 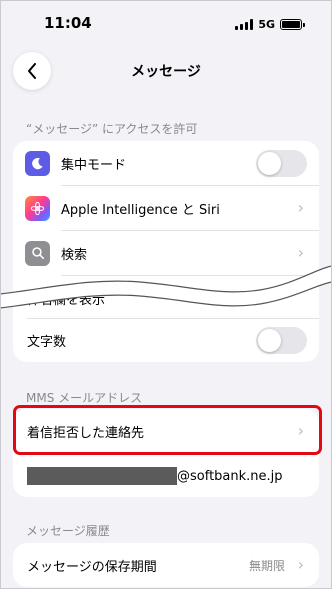 I want to click on history-card: メッセージの保存期間 無期限 ›, so click(x=166, y=565).